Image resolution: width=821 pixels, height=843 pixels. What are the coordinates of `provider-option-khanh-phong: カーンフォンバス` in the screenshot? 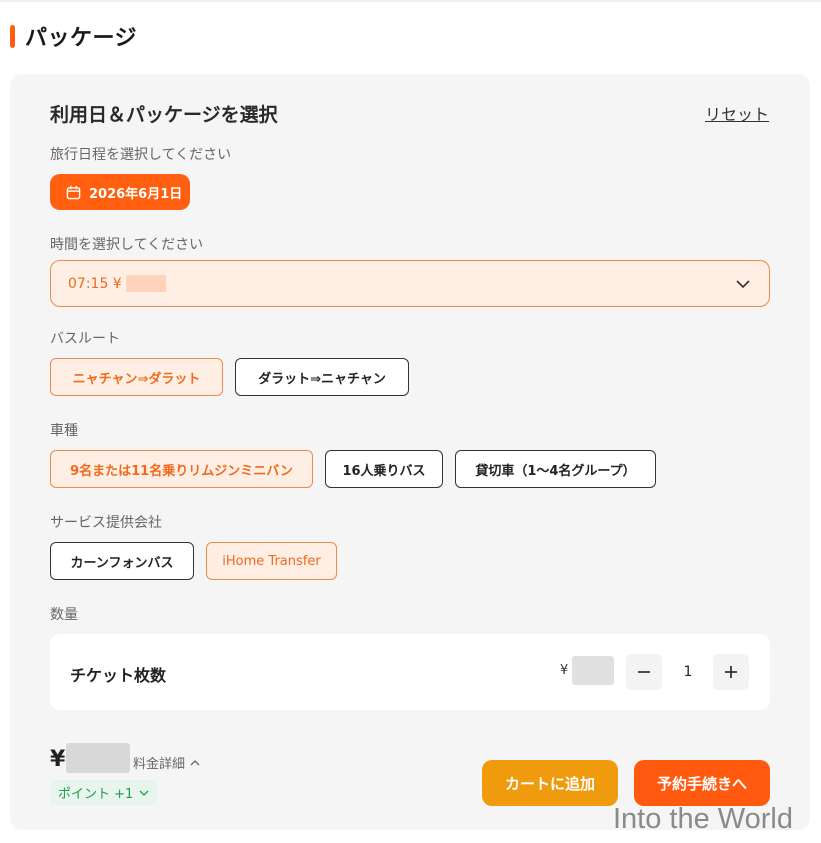 It's located at (122, 561).